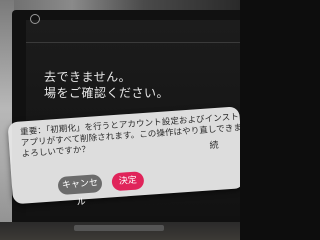  I want to click on background-text-line-2: 場をご確認ください。, so click(107, 93).